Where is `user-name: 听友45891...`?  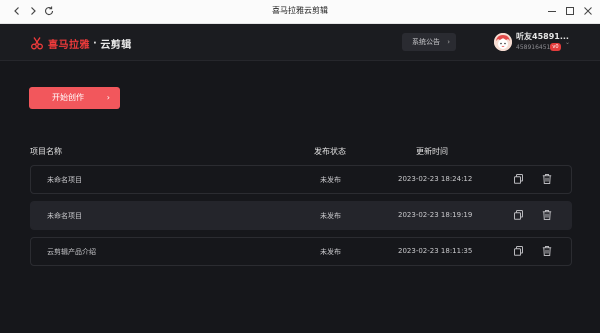
user-name: 听友45891... is located at coordinates (542, 36).